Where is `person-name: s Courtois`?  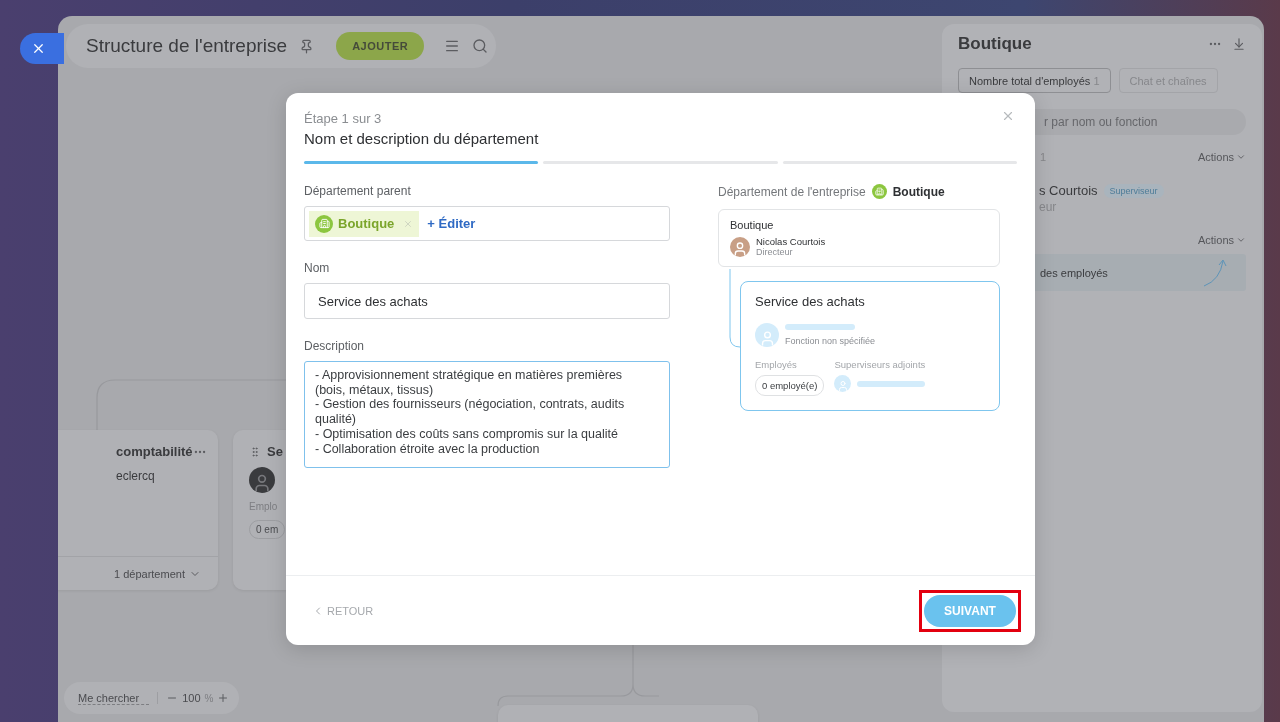 person-name: s Courtois is located at coordinates (1068, 190).